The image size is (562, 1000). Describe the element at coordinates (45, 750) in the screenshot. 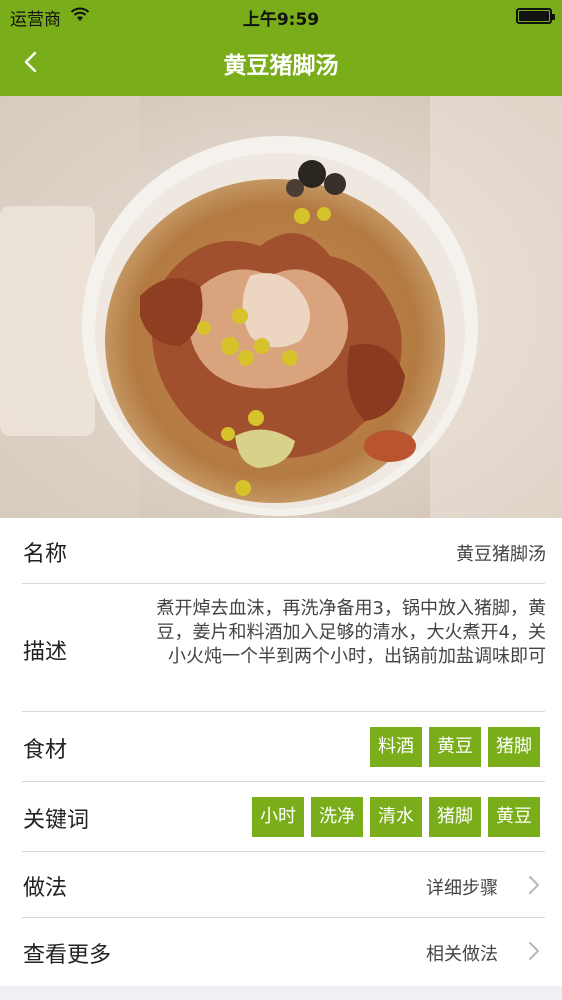

I see `ingredients-label: 食材` at that location.